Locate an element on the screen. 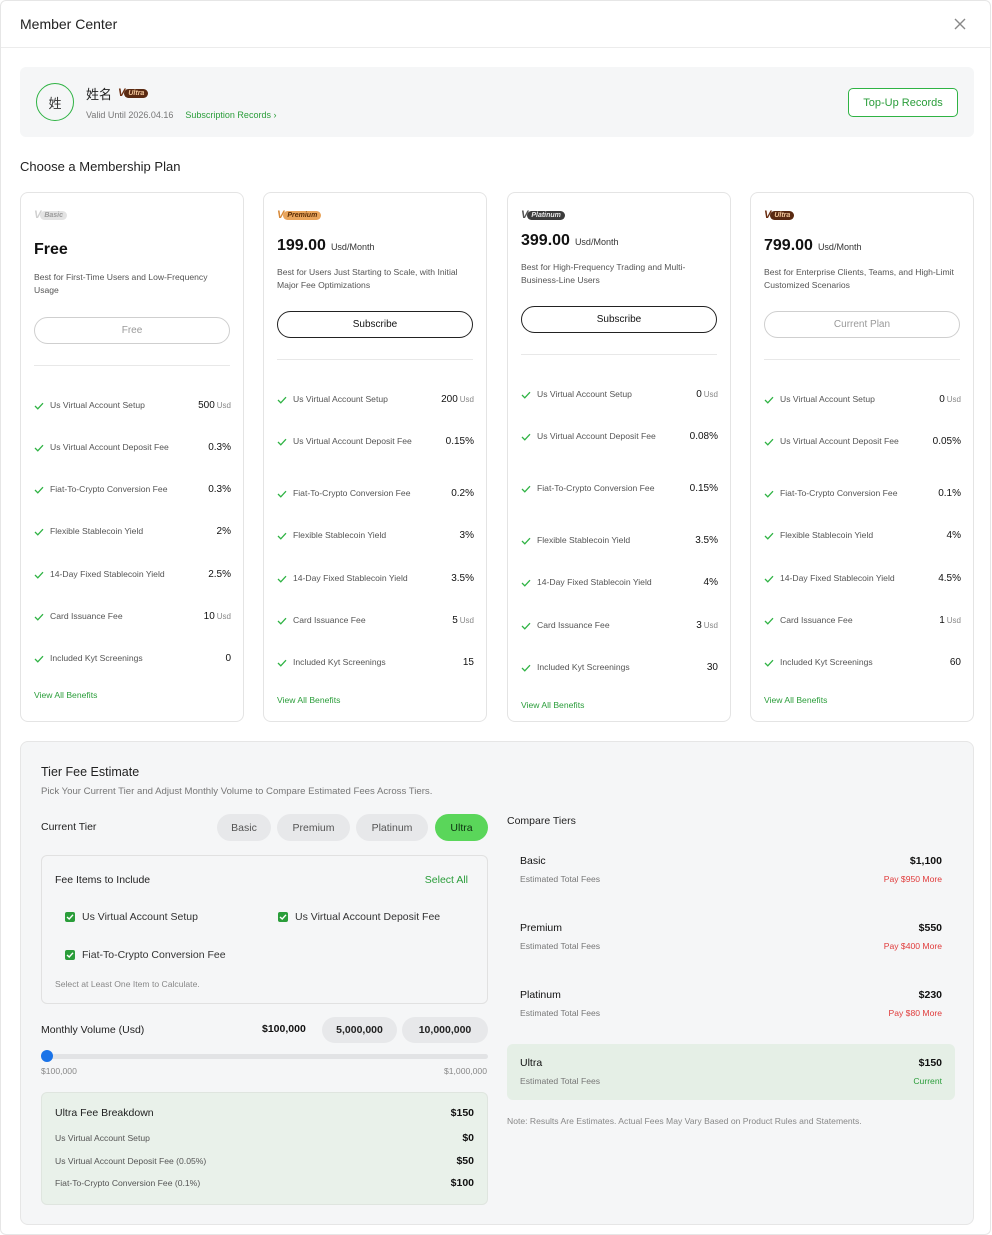 Image resolution: width=992 pixels, height=1235 pixels. checkbox-checked-icon is located at coordinates (70, 917).